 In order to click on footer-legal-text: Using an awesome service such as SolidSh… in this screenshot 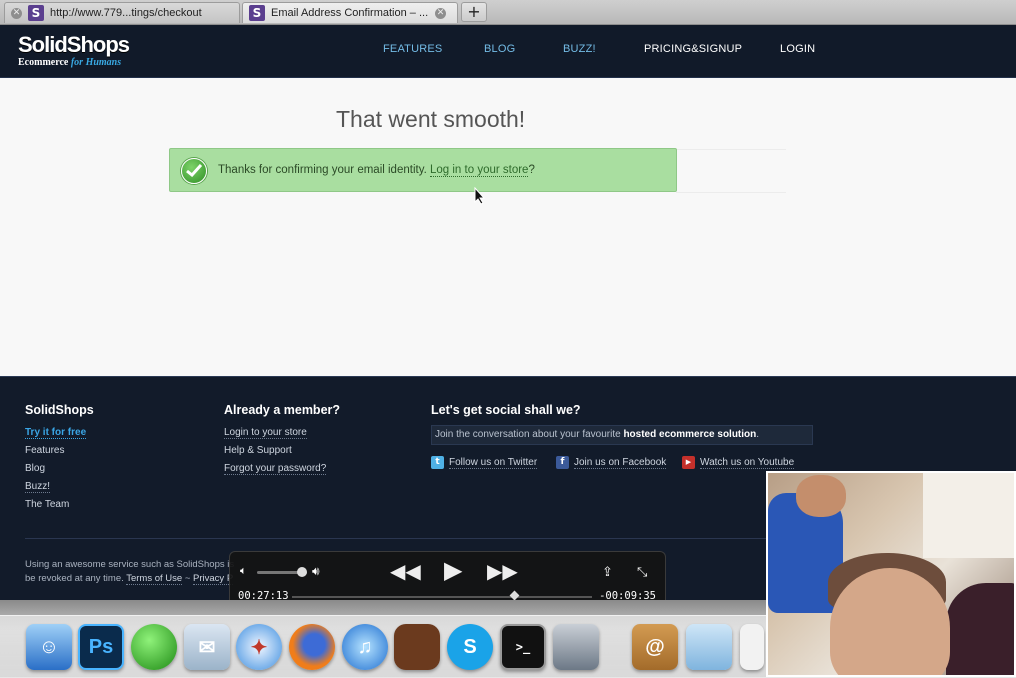, I will do `click(130, 572)`.